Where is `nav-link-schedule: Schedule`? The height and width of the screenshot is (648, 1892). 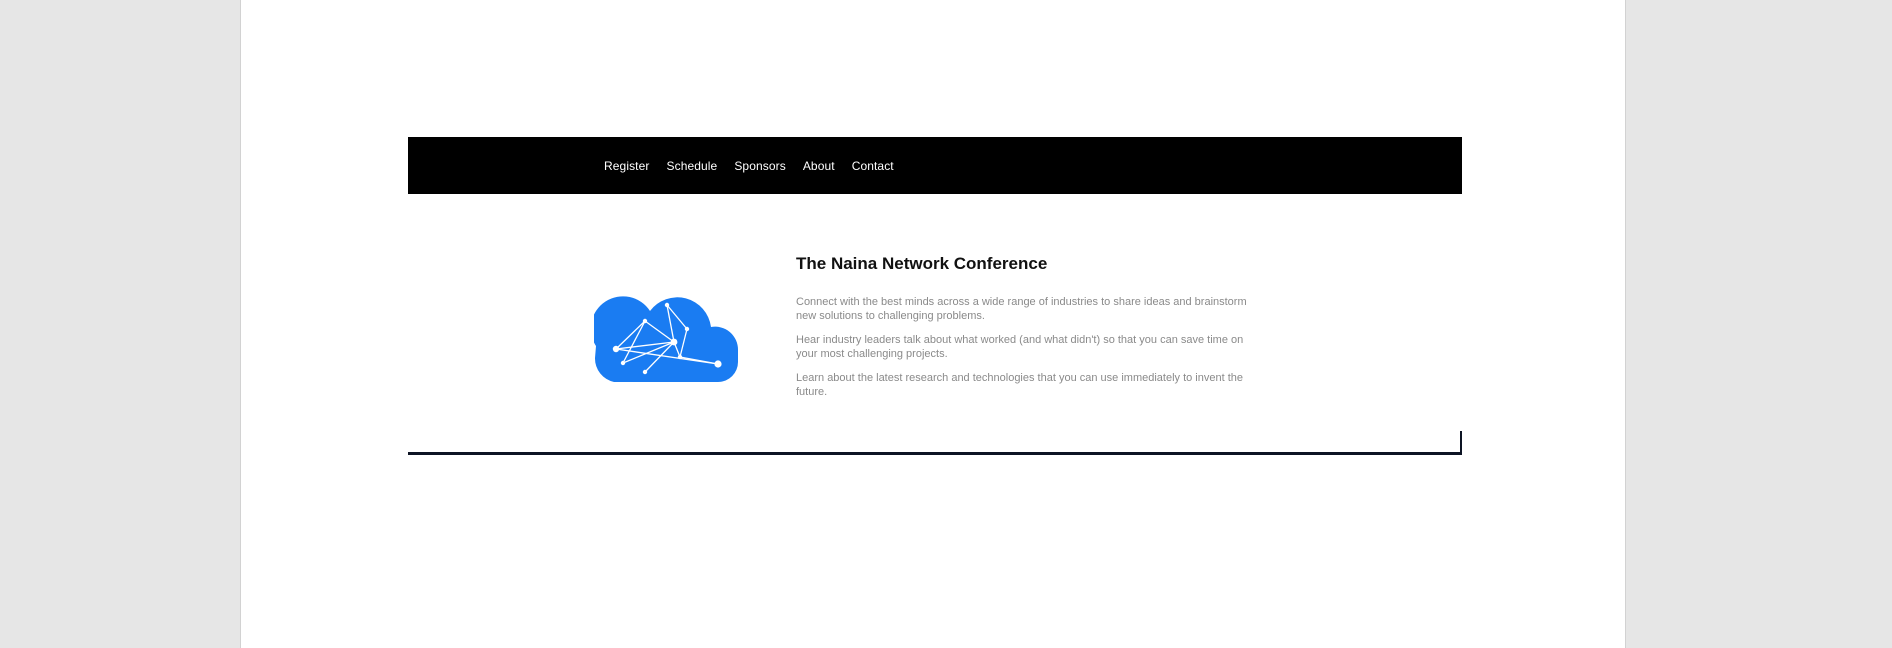
nav-link-schedule: Schedule is located at coordinates (691, 166).